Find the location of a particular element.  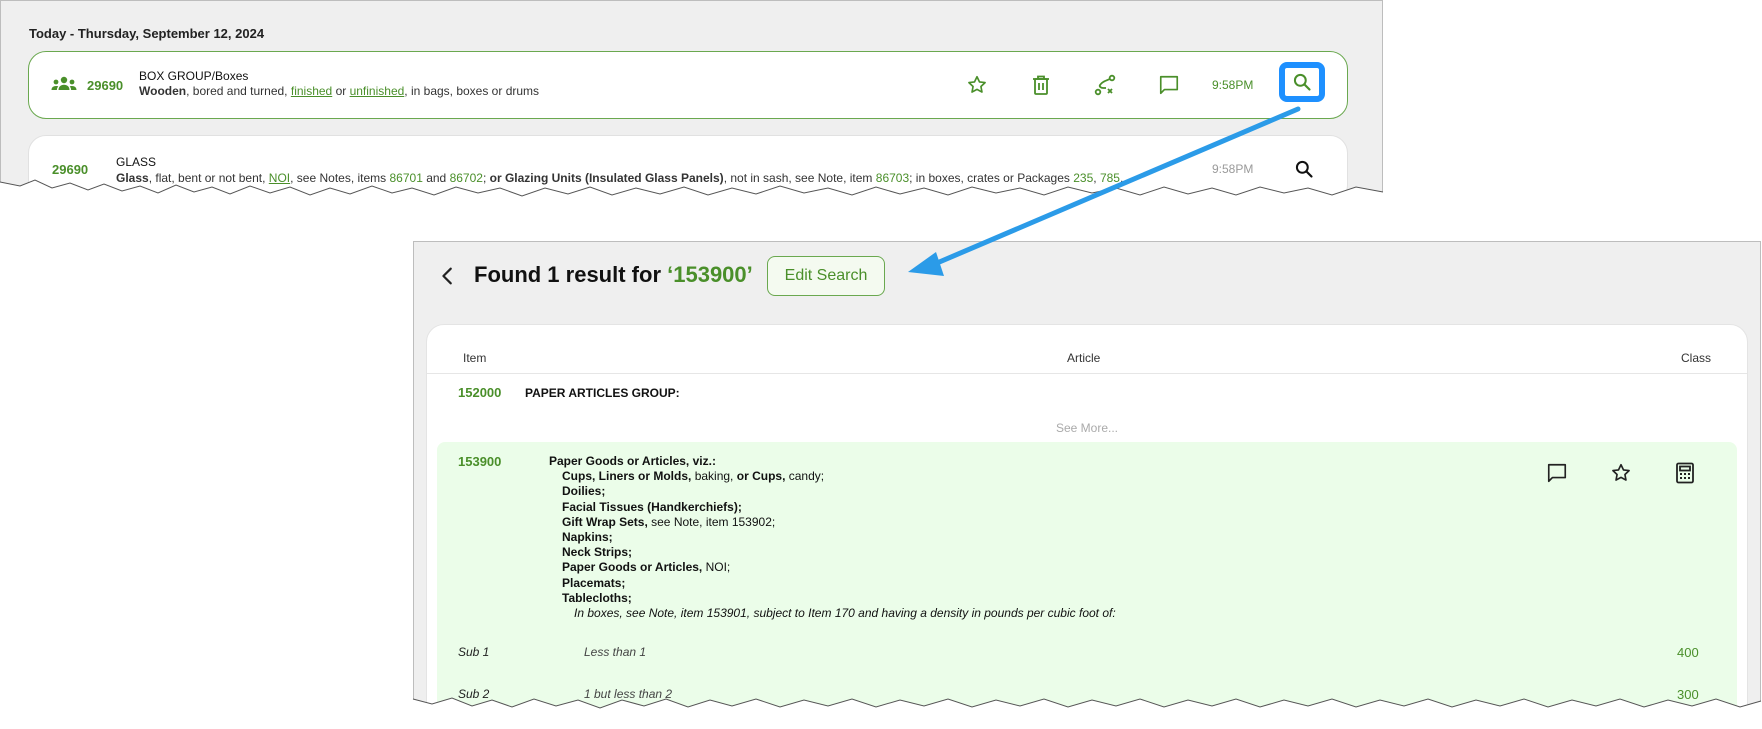

sub-class: 400 is located at coordinates (1707, 652).